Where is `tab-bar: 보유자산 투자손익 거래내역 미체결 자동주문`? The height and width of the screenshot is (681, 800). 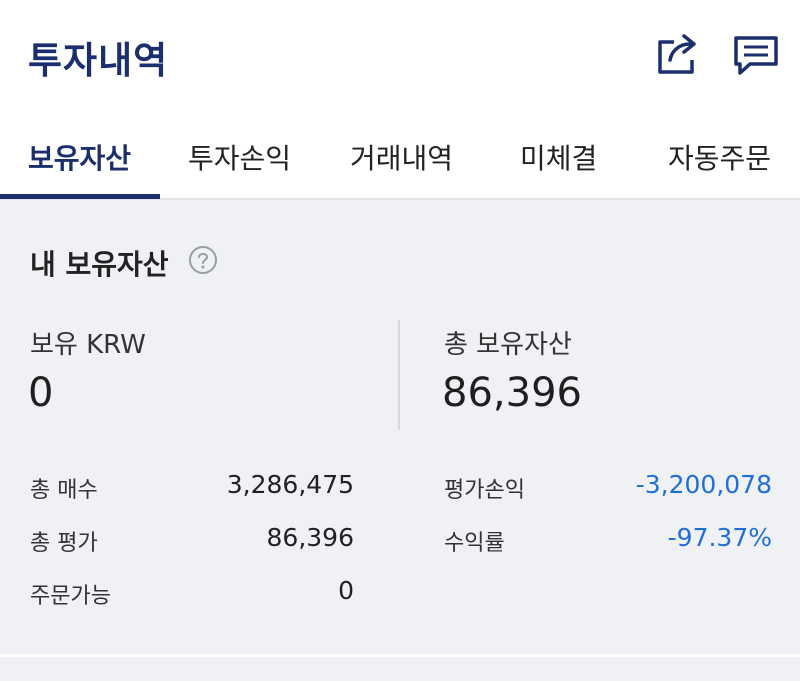
tab-bar: 보유자산 투자손익 거래내역 미체결 자동주문 is located at coordinates (400, 155).